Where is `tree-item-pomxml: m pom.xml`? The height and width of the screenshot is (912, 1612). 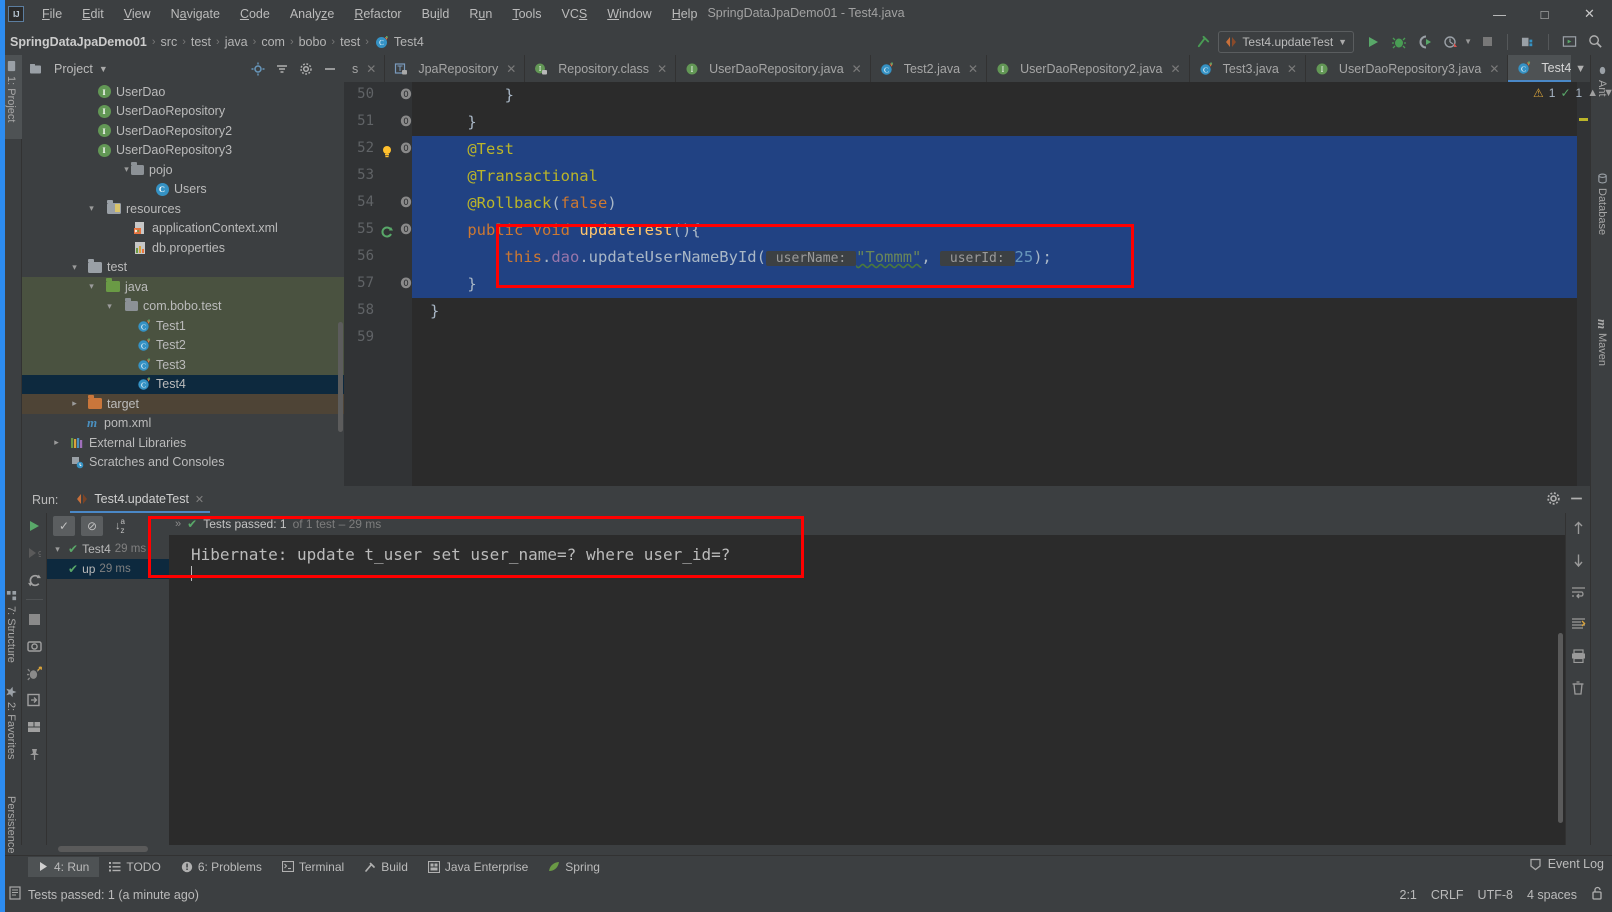 tree-item-pomxml: m pom.xml is located at coordinates (183, 424).